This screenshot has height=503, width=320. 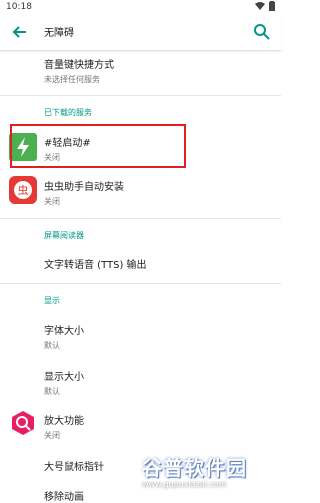 I want to click on item-title: 显示大小, so click(x=64, y=377).